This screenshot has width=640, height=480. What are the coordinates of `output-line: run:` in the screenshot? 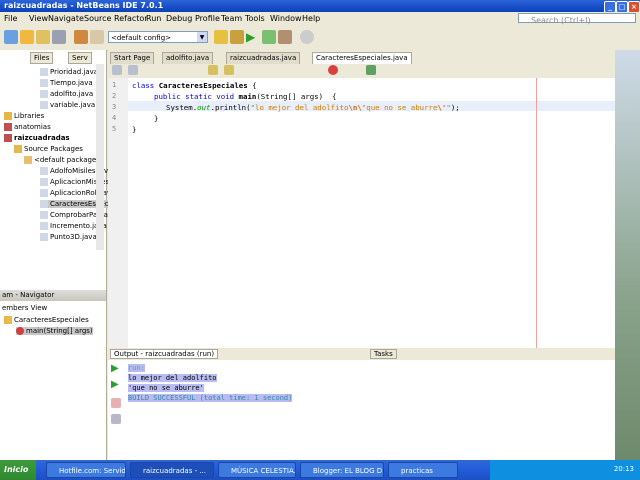 It's located at (136, 368).